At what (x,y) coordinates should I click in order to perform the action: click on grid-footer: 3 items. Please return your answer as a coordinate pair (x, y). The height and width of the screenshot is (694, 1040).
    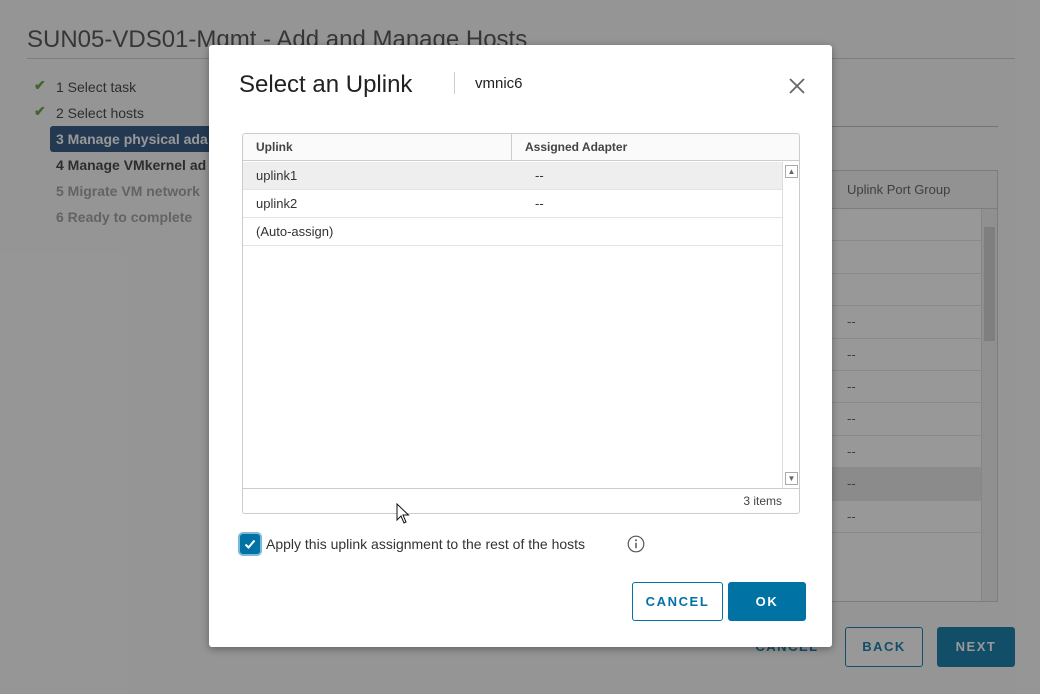
    Looking at the image, I should click on (521, 500).